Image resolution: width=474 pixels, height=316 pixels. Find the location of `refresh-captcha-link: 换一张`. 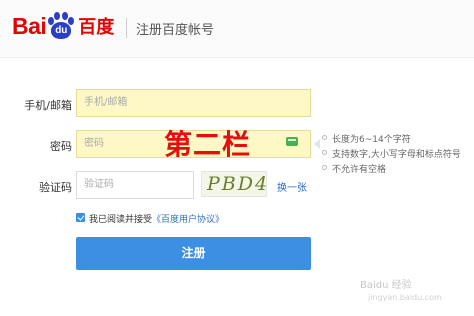

refresh-captcha-link: 换一张 is located at coordinates (292, 186).